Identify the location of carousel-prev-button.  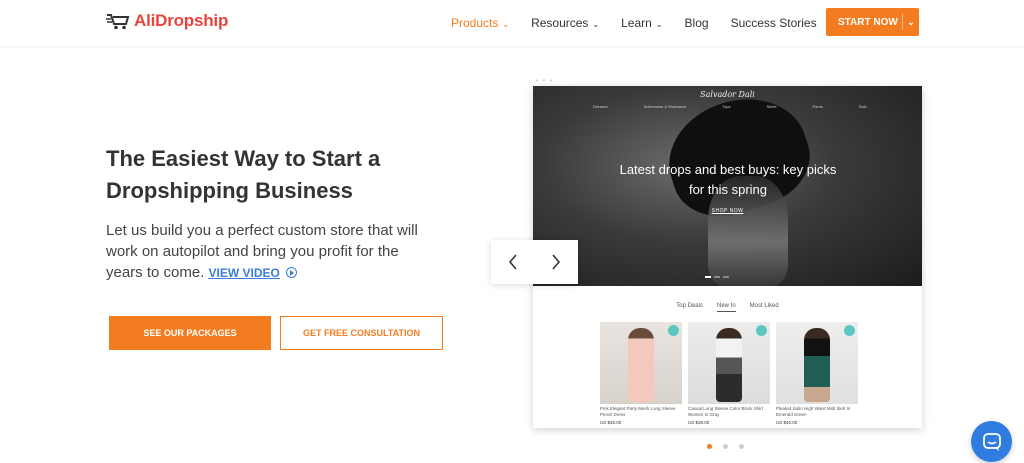
(513, 262).